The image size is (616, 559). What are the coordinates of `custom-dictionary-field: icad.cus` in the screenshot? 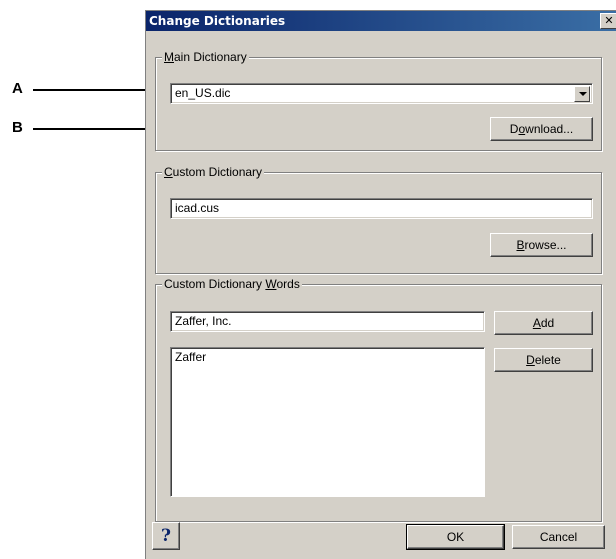 It's located at (381, 208).